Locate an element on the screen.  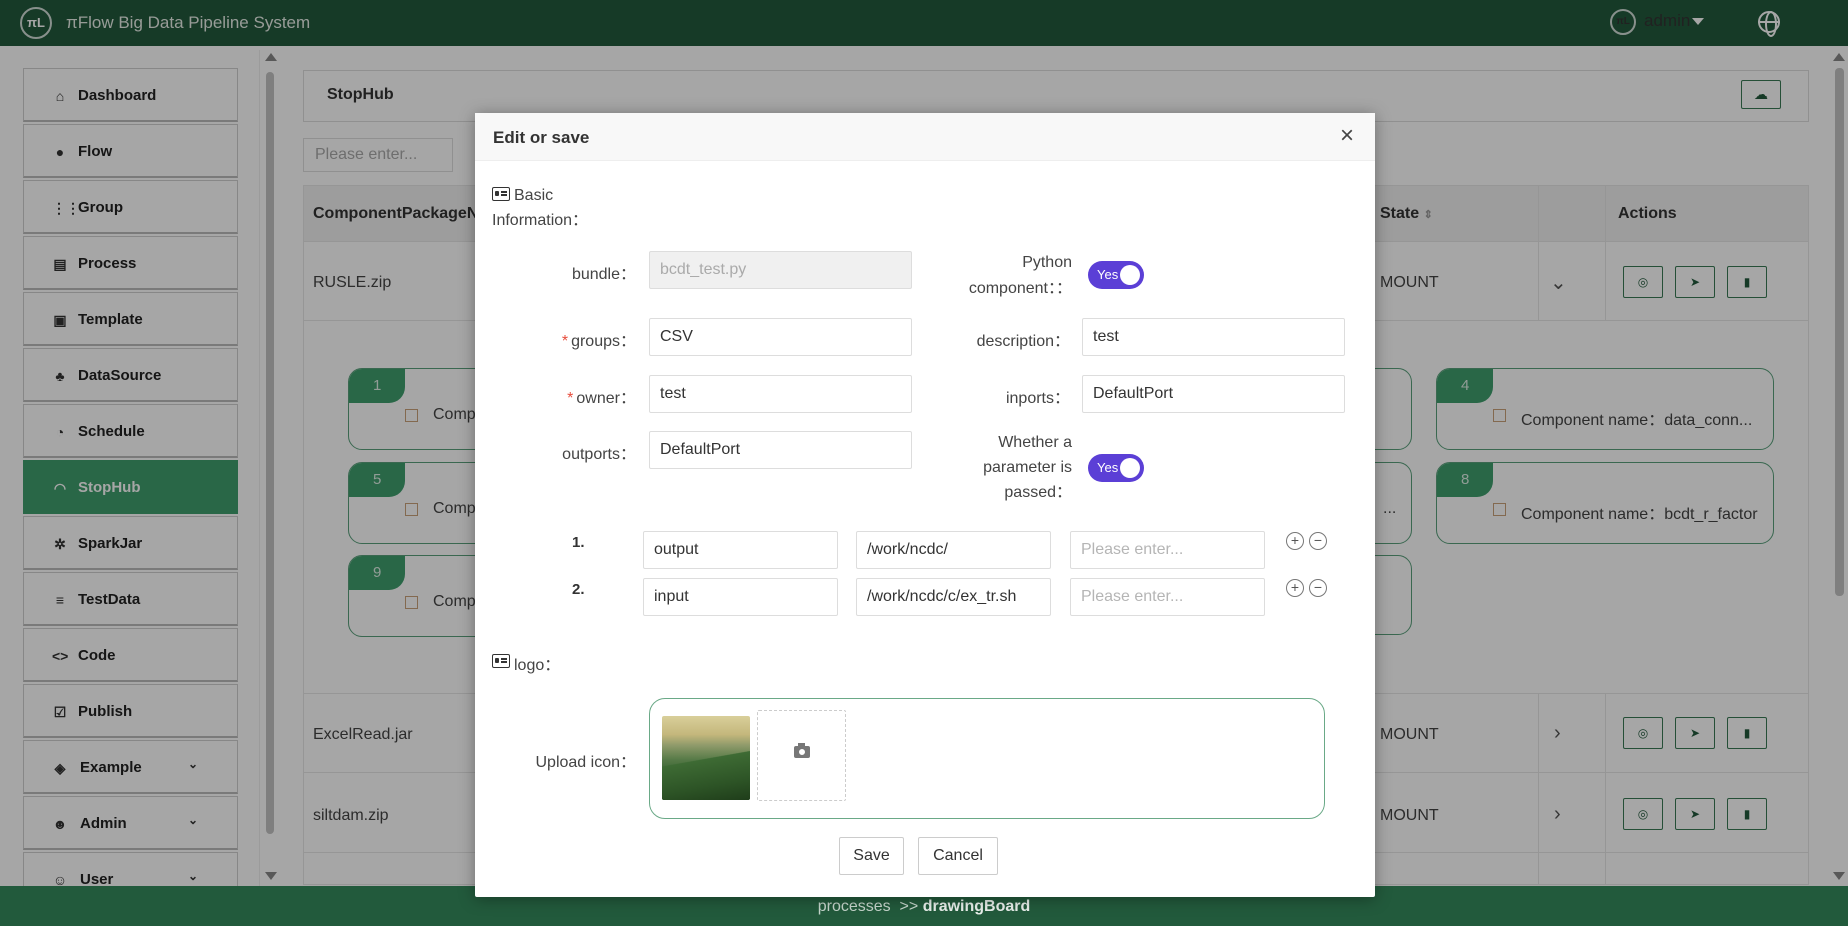
upload-area is located at coordinates (987, 758).